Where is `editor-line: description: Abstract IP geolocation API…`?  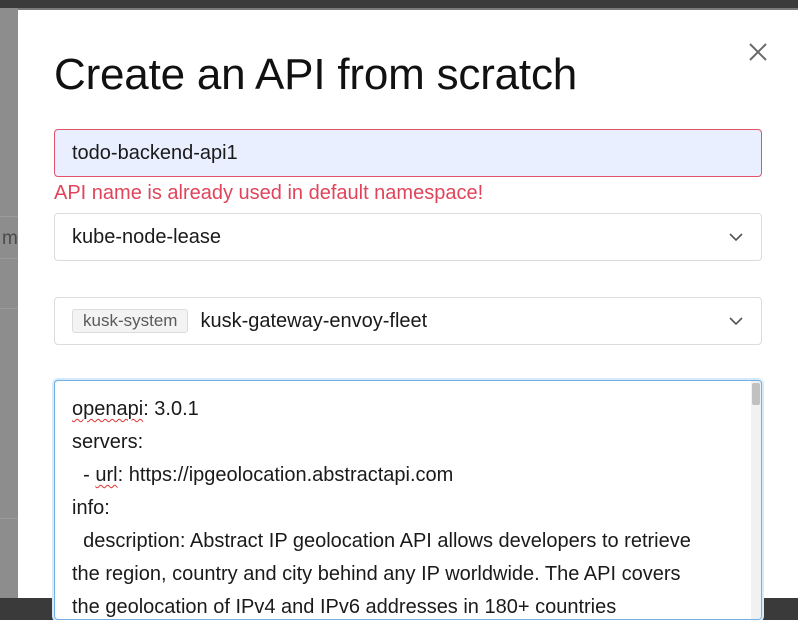 editor-line: description: Abstract IP geolocation API… is located at coordinates (402, 541).